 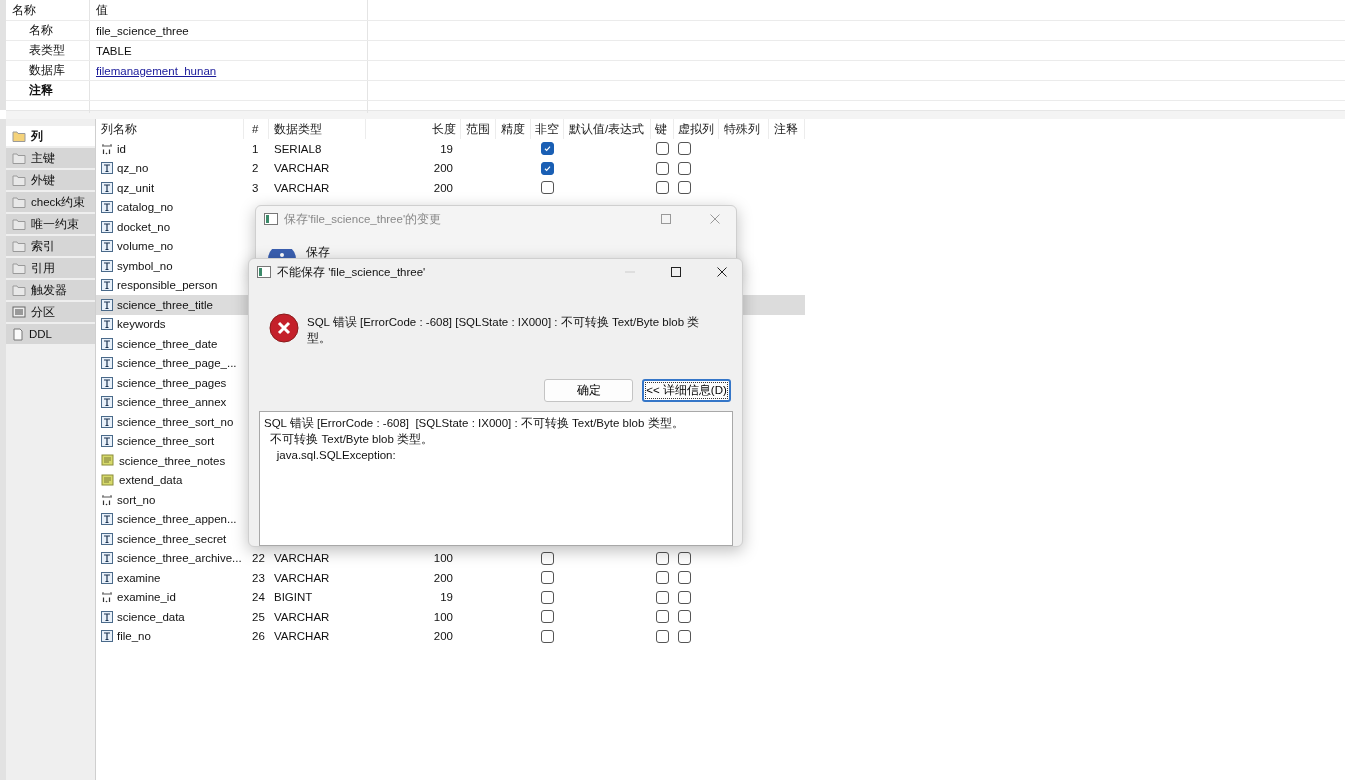 What do you see at coordinates (258, 616) in the screenshot?
I see `column-number: 25` at bounding box center [258, 616].